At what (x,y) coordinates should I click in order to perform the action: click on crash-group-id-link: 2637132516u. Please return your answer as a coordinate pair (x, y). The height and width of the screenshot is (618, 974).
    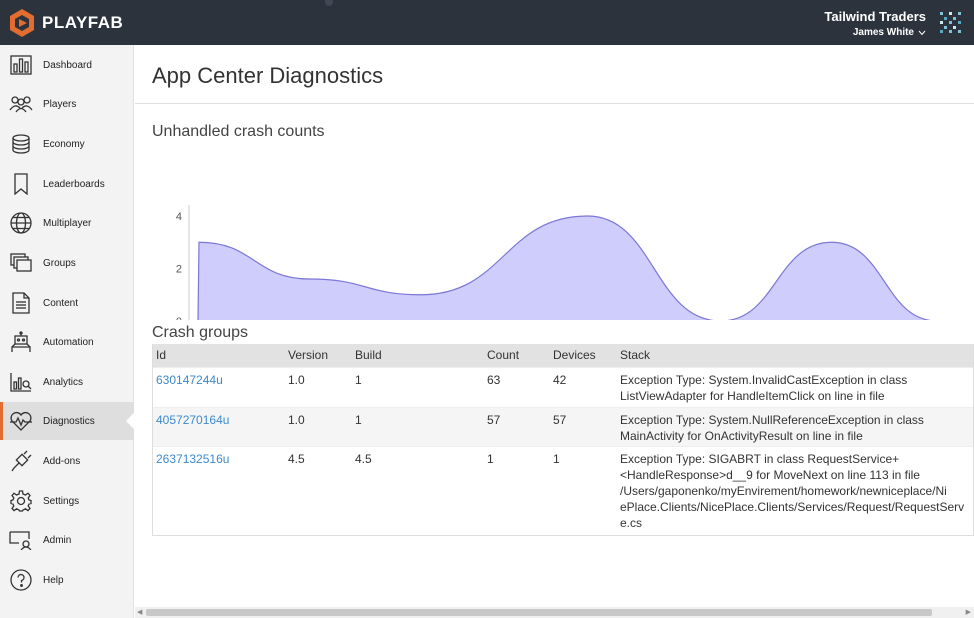
    Looking at the image, I should click on (192, 459).